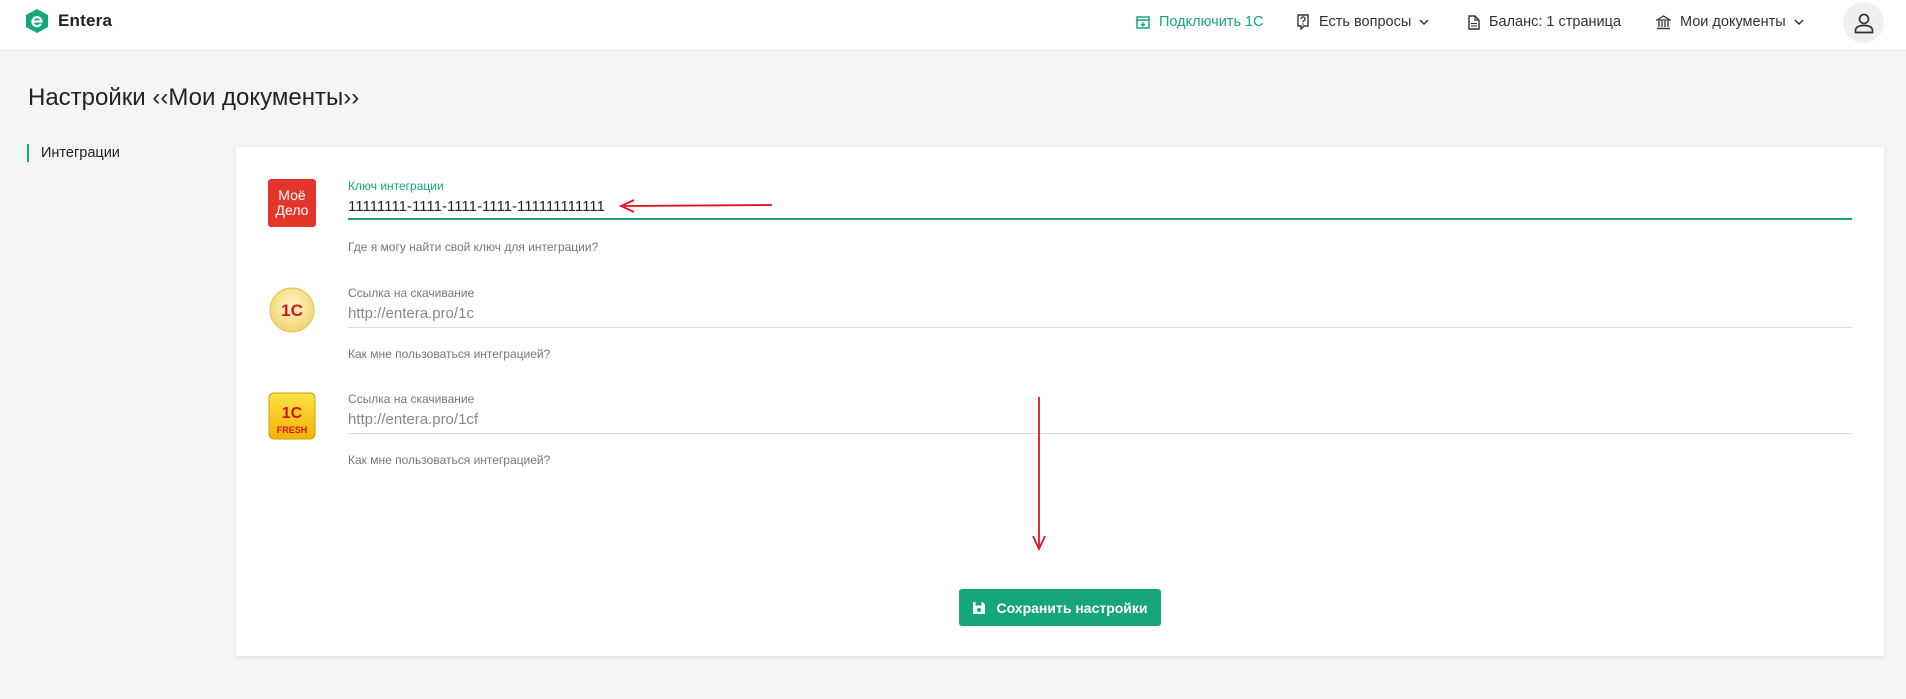 This screenshot has height=699, width=1906. I want to click on integration-key-field: Ключ интеграции, so click(1100, 199).